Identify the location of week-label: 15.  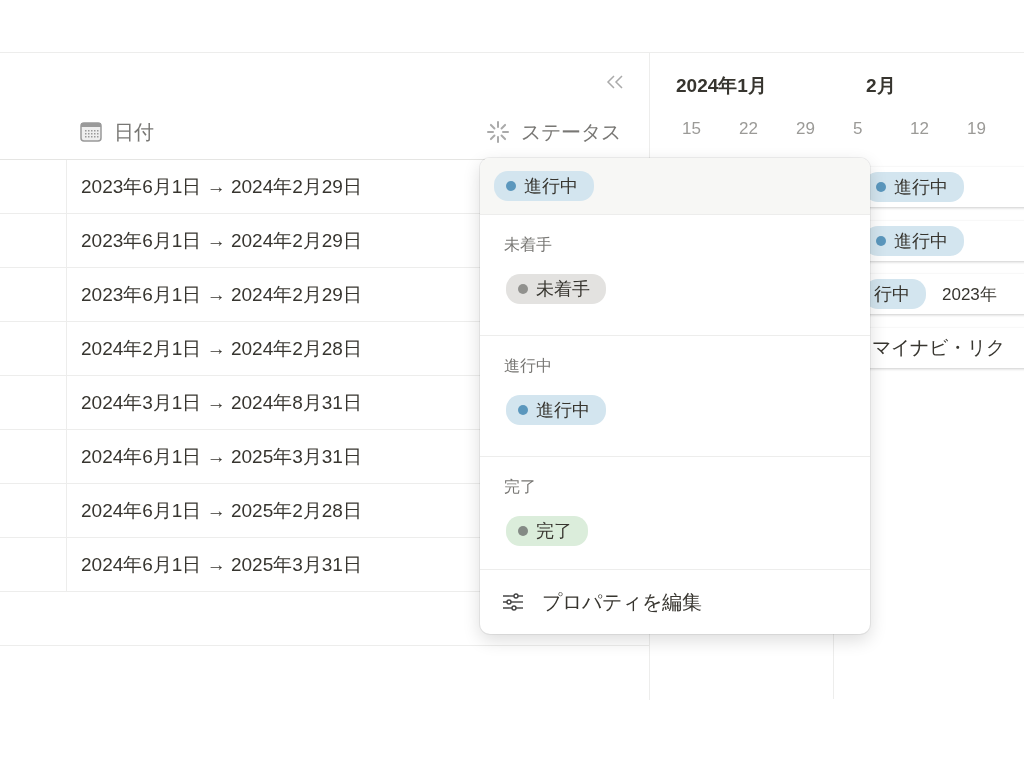
(692, 129).